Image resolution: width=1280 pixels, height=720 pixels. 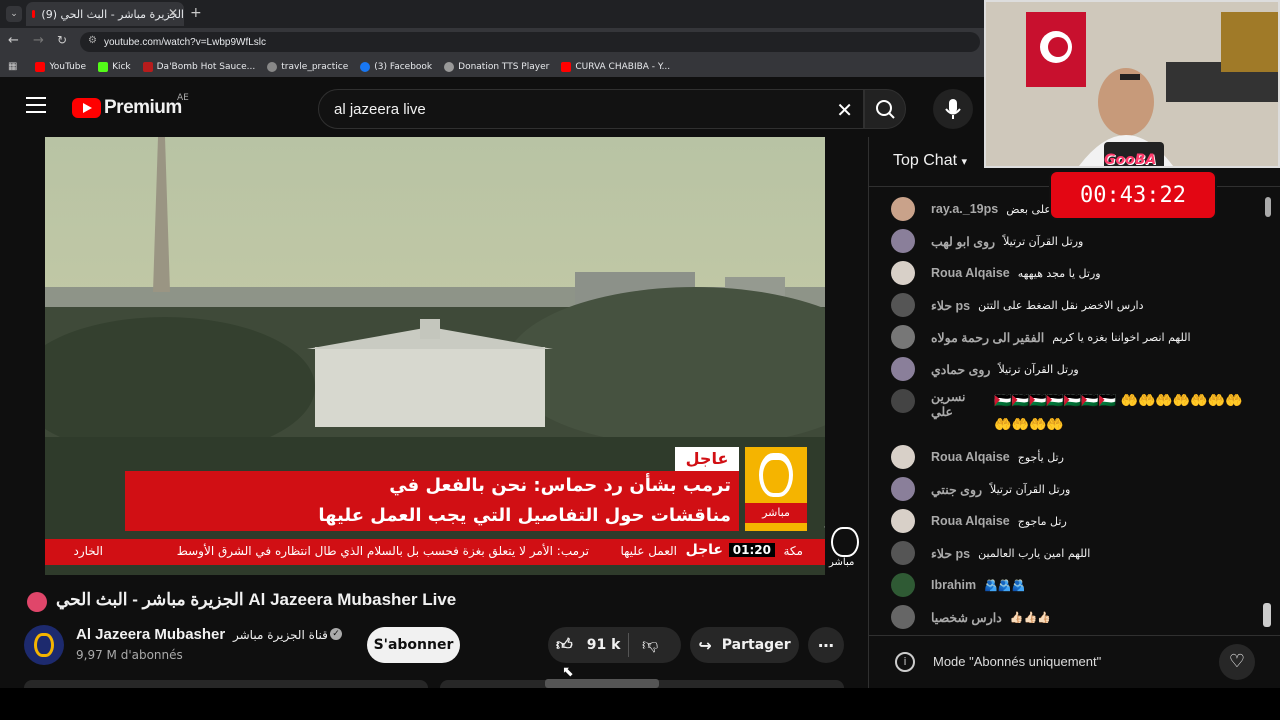 I want to click on new-tab-icon: +, so click(x=196, y=13).